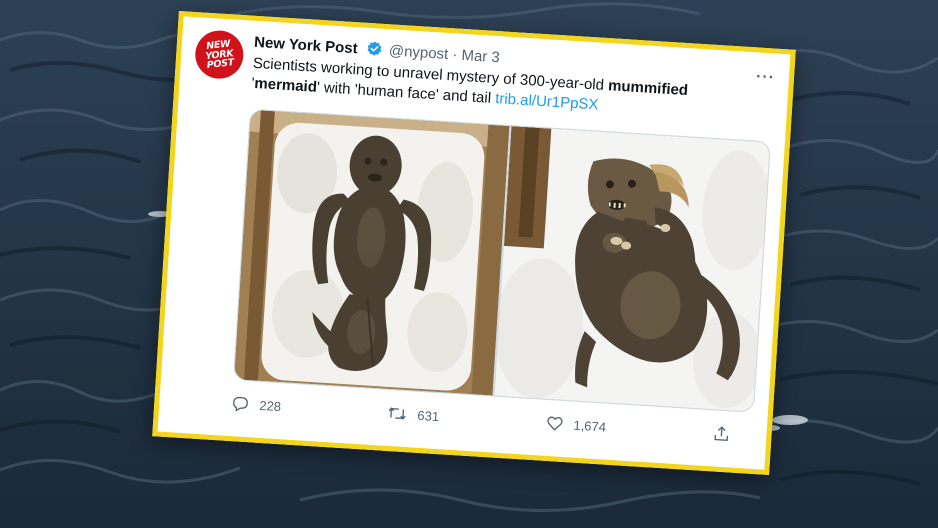  I want to click on tweet-text-bold: mummified, so click(648, 88).